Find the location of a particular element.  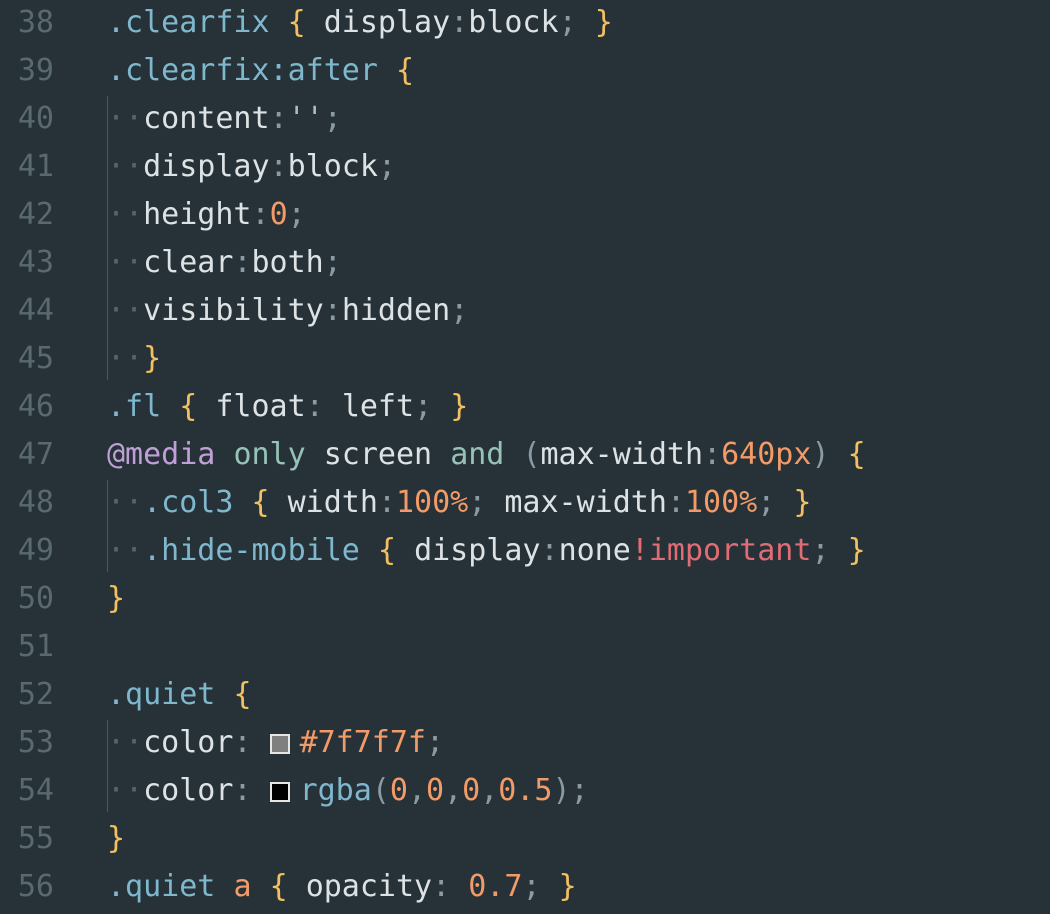

line-number: 50 is located at coordinates (35, 598).